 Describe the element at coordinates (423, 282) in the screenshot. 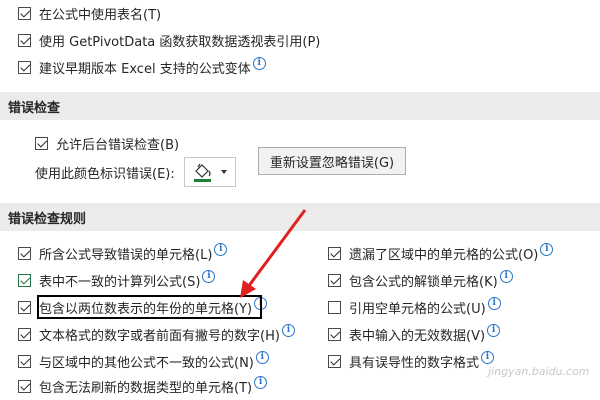

I see `rule-label: 包含公式的解锁单元格(K)` at that location.